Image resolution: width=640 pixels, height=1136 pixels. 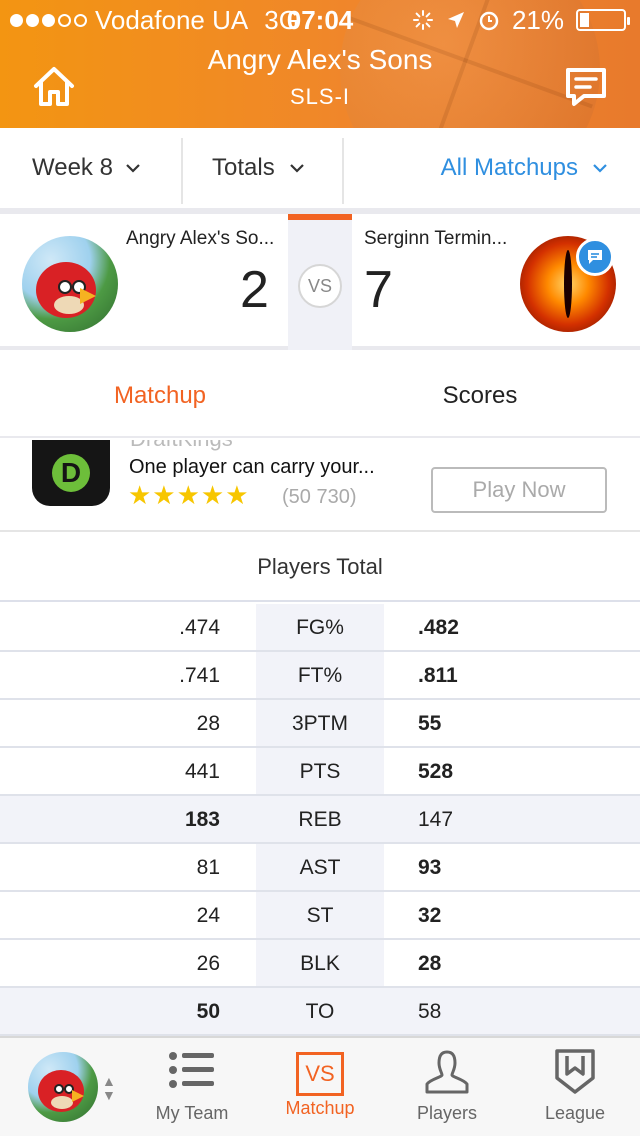 I want to click on stat-row: 50 TO 58, so click(x=320, y=1012).